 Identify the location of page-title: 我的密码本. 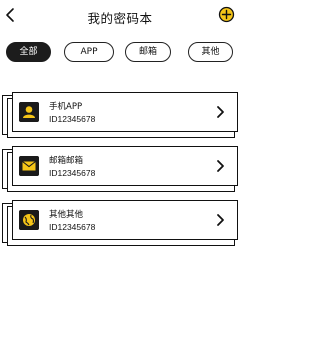
(120, 18).